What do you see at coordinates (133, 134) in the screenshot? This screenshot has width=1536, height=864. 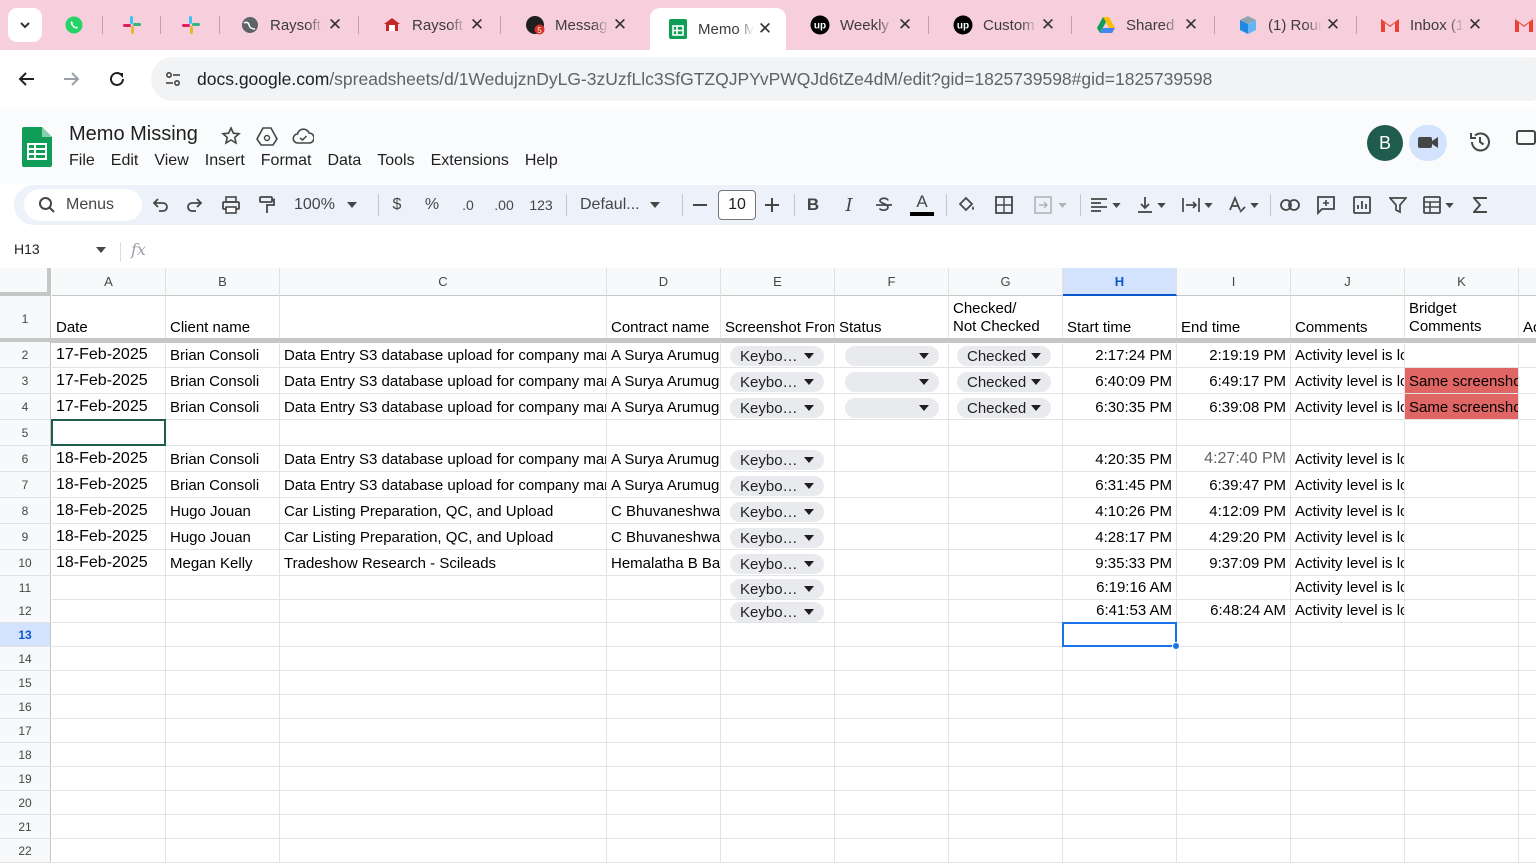 I see `document-title: Memo Missing` at bounding box center [133, 134].